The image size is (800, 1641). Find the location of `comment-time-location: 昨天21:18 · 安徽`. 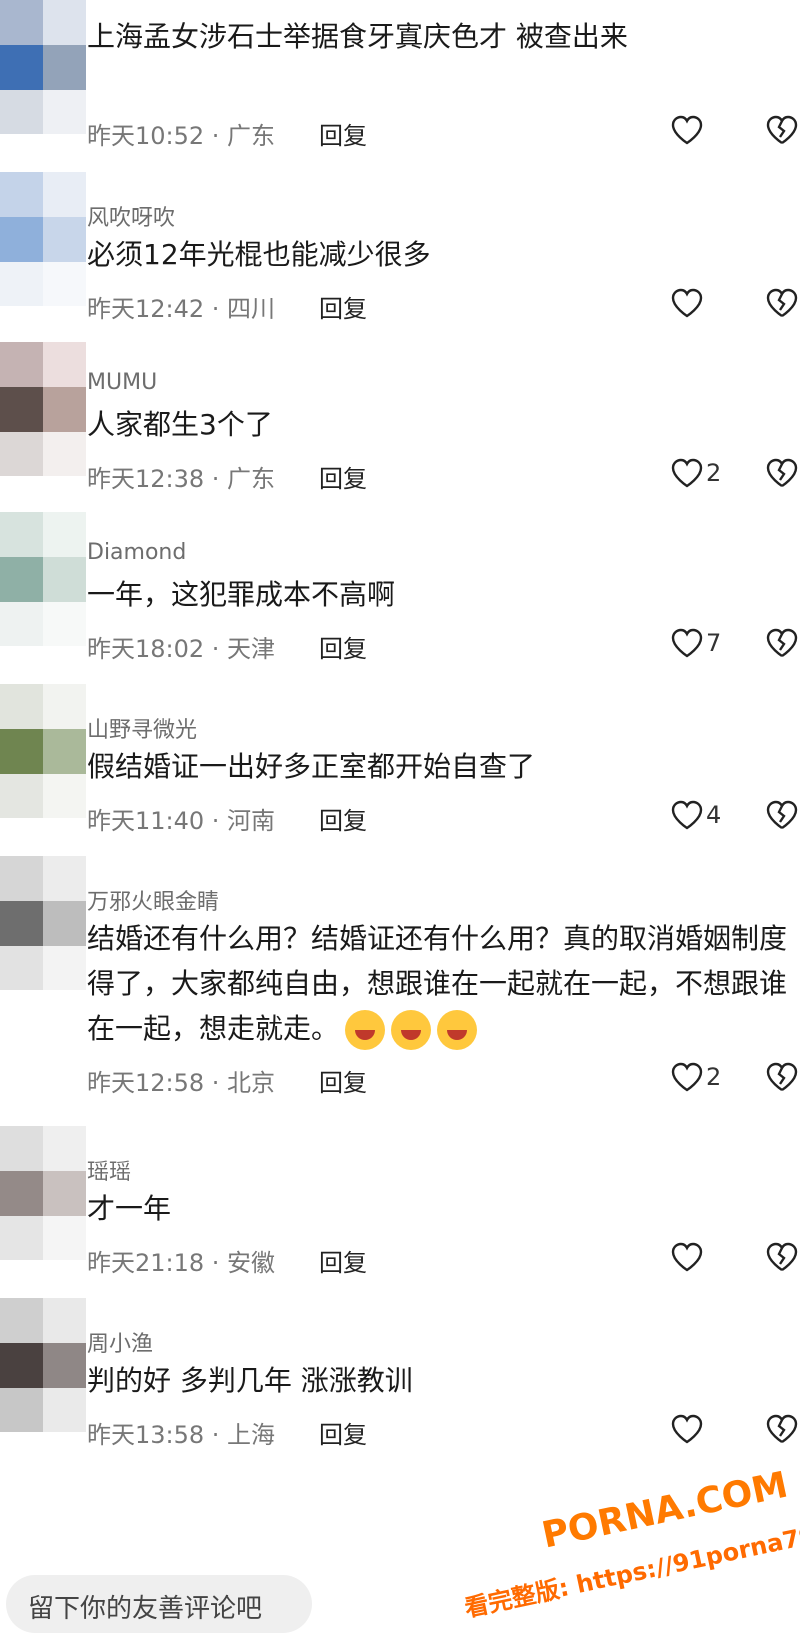

comment-time-location: 昨天21:18 · 安徽 is located at coordinates (181, 1263).